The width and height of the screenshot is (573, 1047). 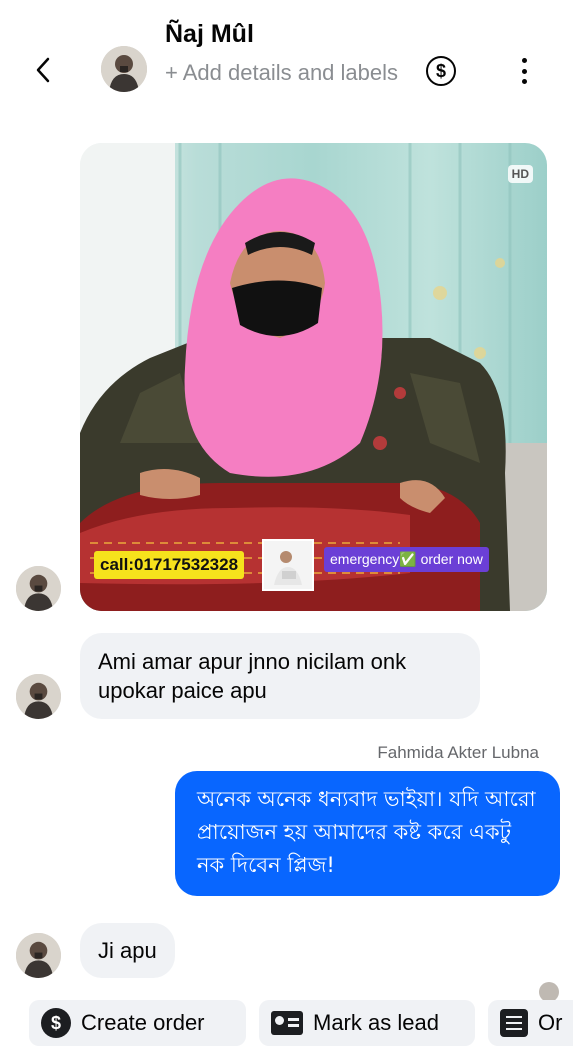 I want to click on hd-badge: HD, so click(x=520, y=174).